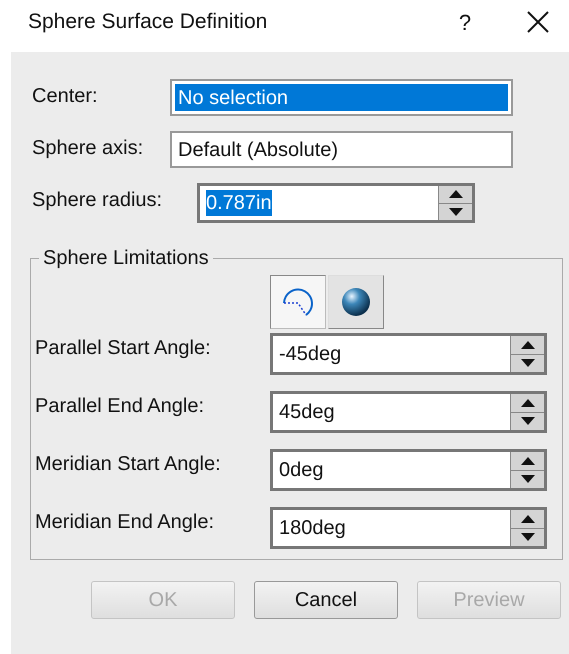  Describe the element at coordinates (341, 97) in the screenshot. I see `input-field: No selection` at that location.